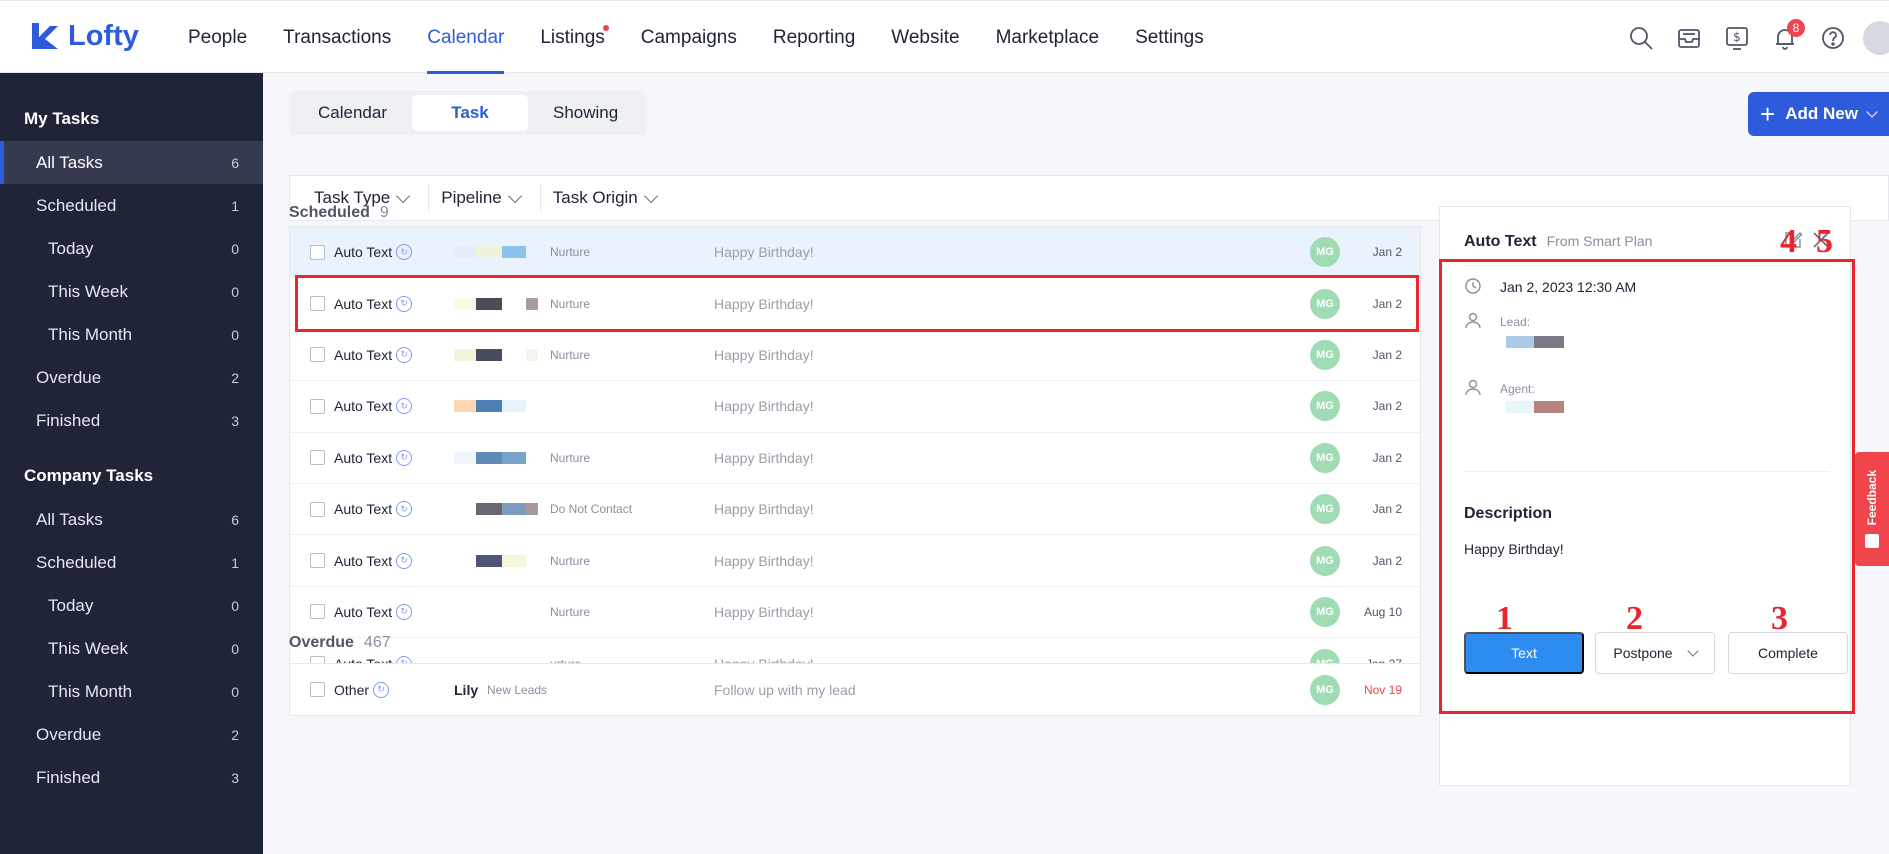 This screenshot has height=854, width=1889. Describe the element at coordinates (1535, 407) in the screenshot. I see `agent-value-redacted` at that location.